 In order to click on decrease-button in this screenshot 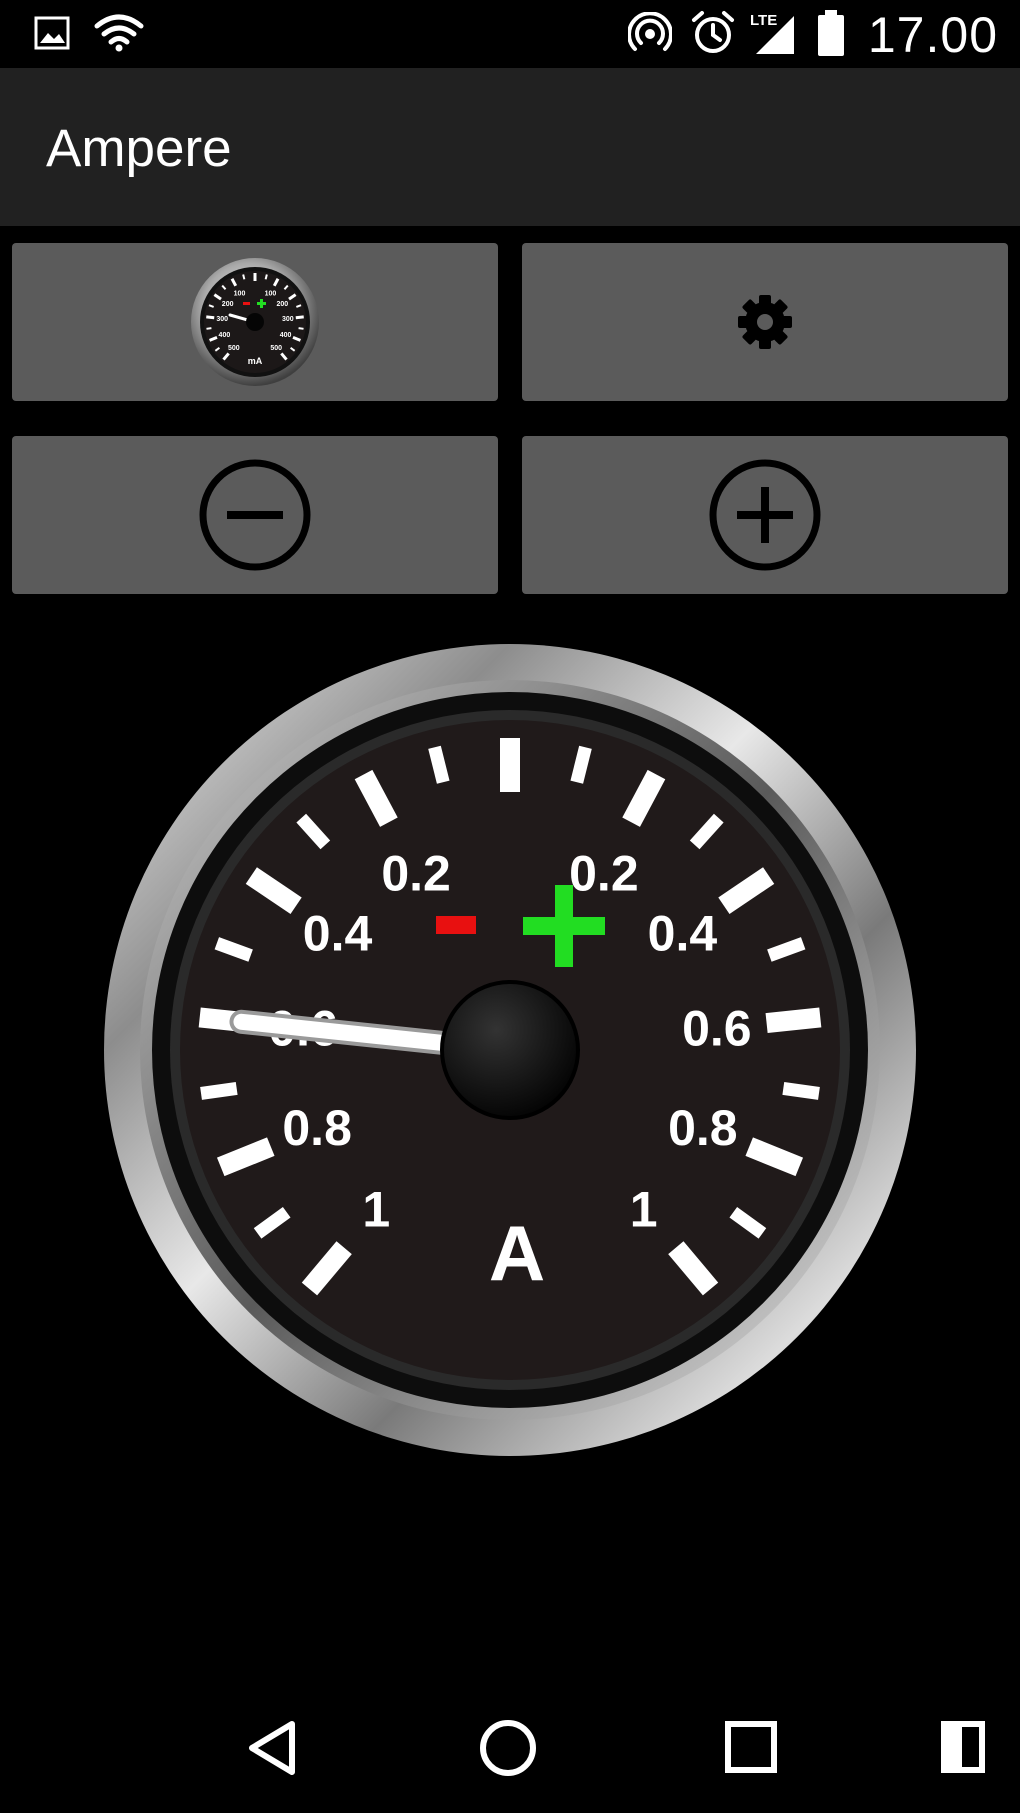, I will do `click(255, 515)`.